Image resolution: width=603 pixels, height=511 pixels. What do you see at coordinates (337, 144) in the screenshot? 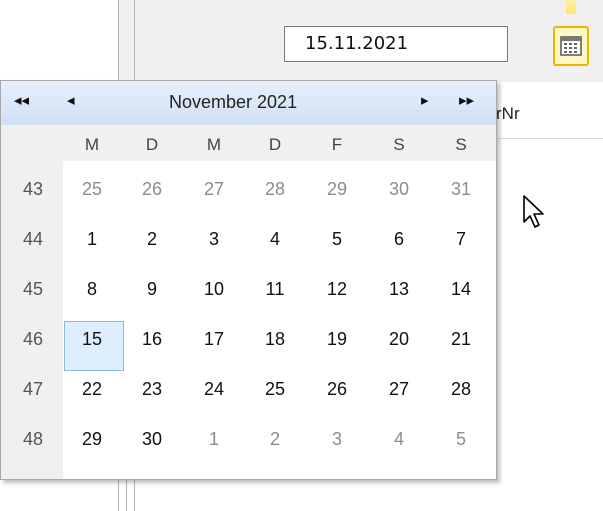
I see `weekday-header: F` at bounding box center [337, 144].